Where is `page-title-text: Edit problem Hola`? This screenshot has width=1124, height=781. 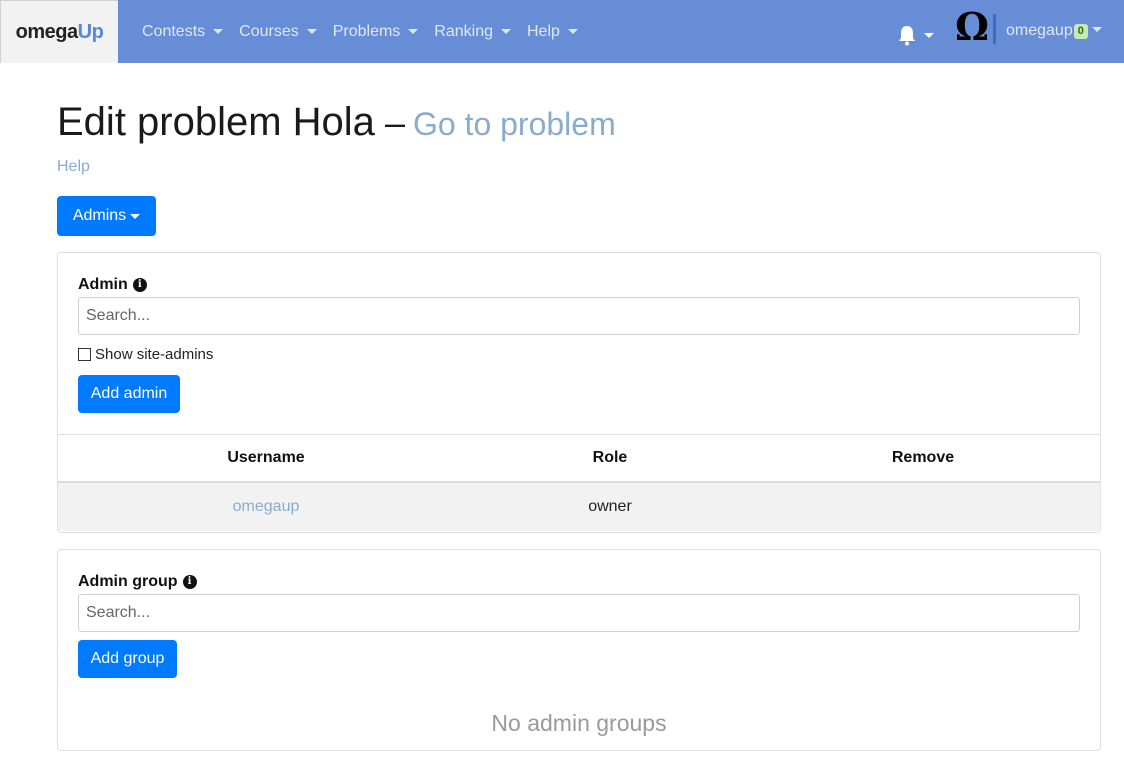 page-title-text: Edit problem Hola is located at coordinates (216, 122).